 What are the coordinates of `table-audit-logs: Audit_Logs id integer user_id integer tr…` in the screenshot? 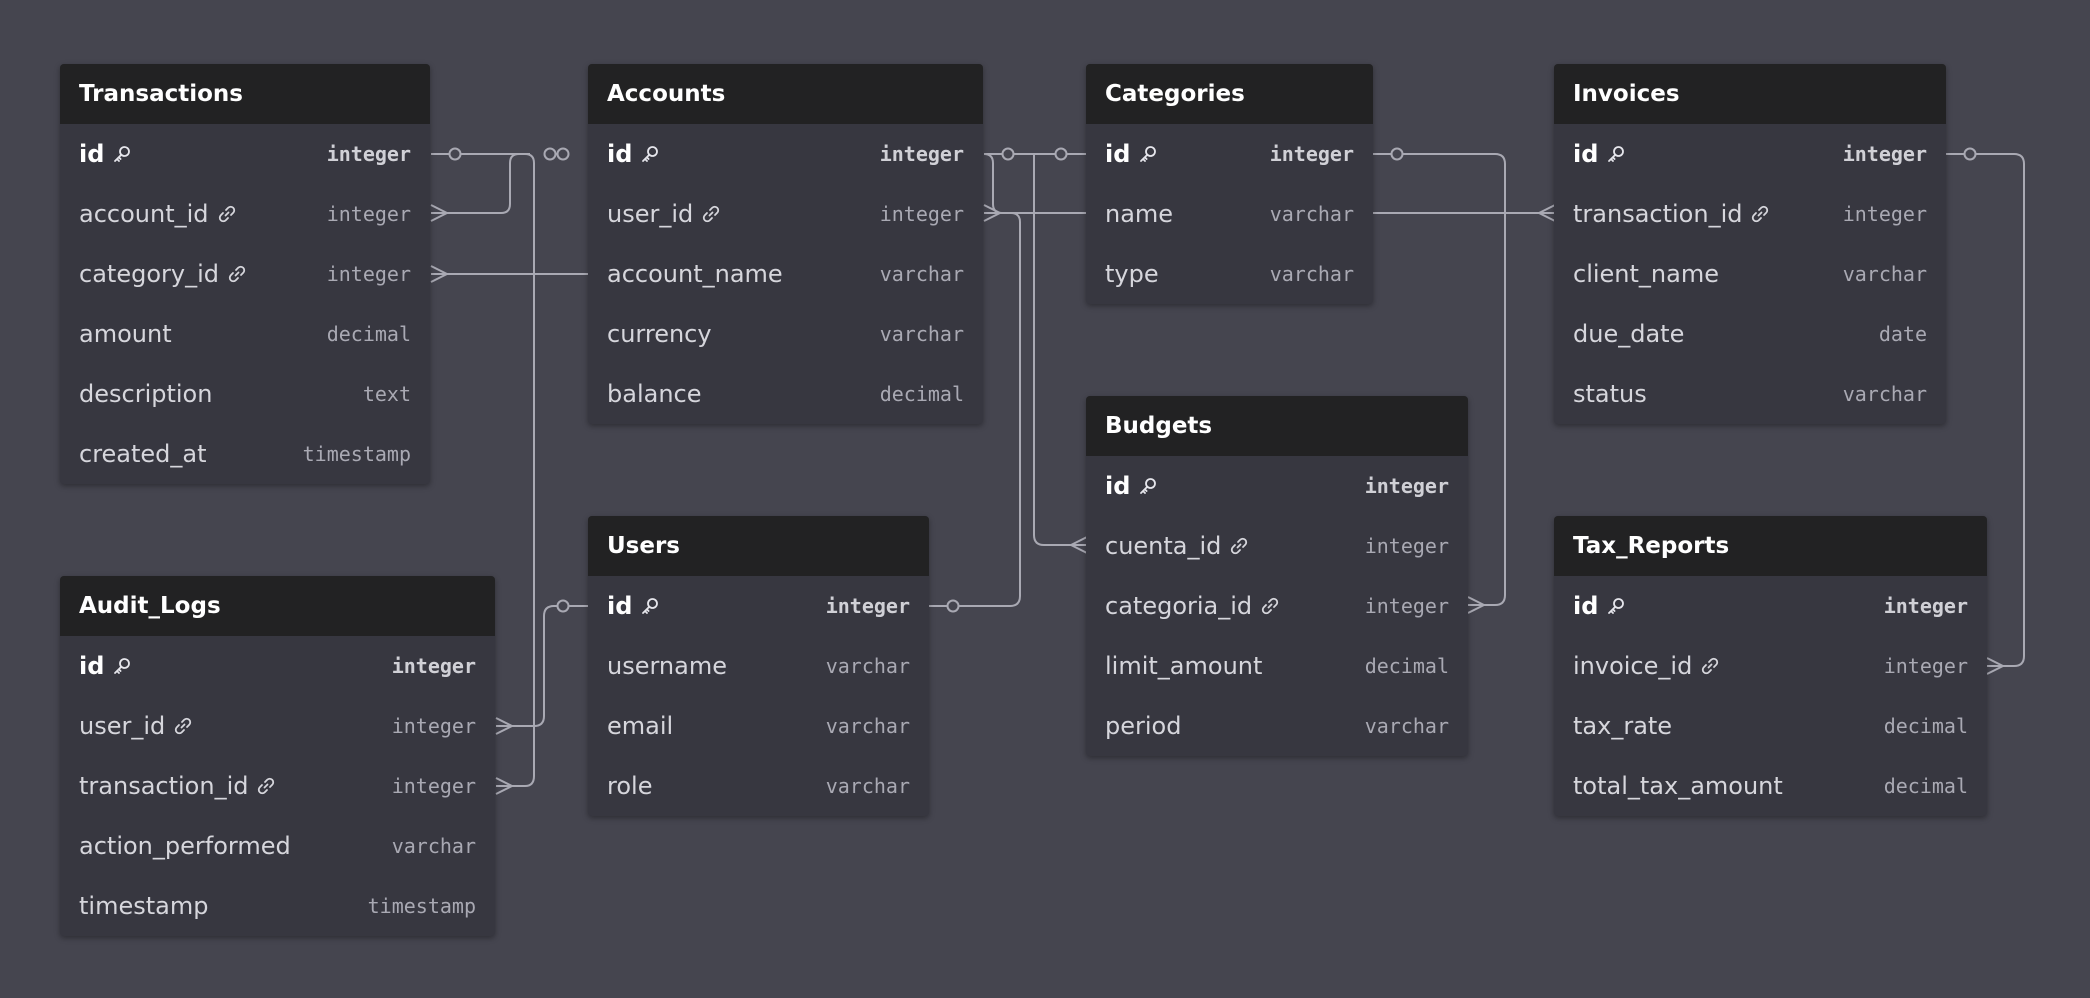 It's located at (277, 756).